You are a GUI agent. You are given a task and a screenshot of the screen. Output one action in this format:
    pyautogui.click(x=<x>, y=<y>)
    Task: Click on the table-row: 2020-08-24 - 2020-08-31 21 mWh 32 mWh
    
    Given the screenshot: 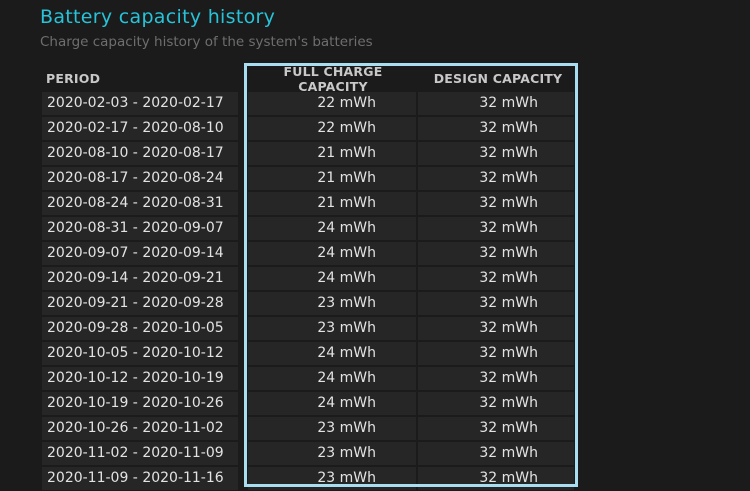 What is the action you would take?
    pyautogui.click(x=310, y=204)
    